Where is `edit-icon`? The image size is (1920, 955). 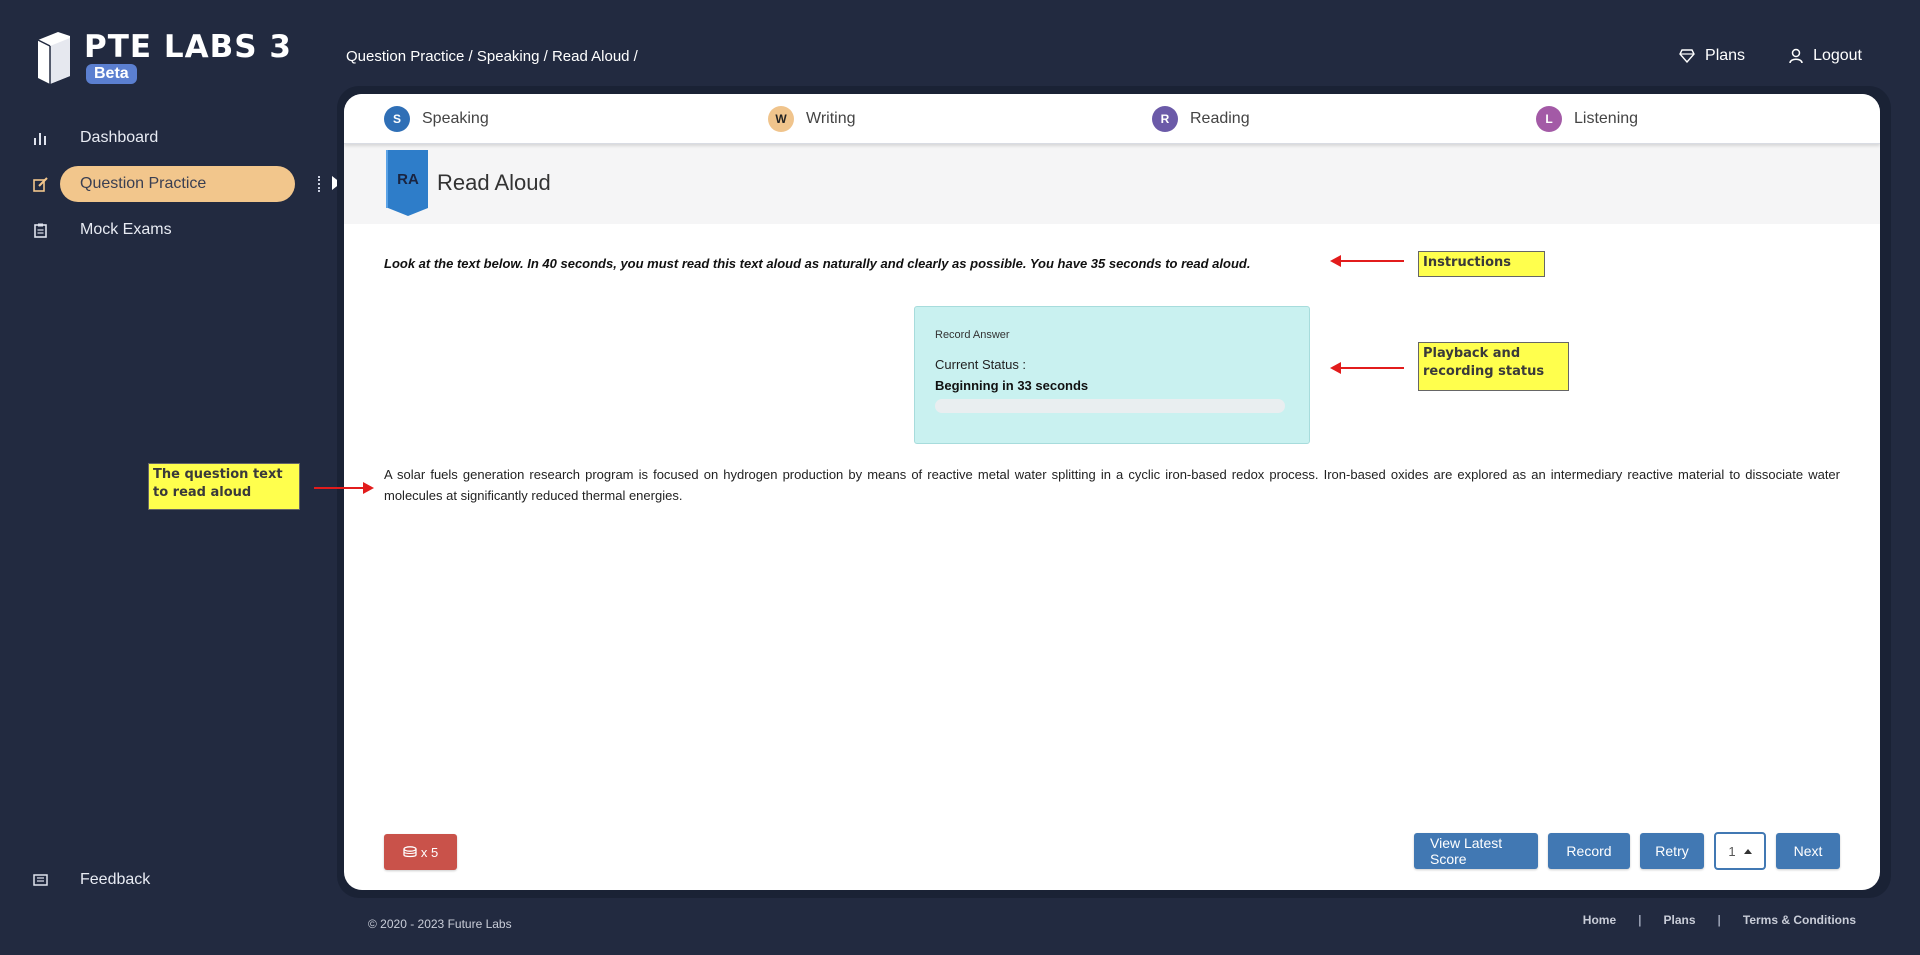
edit-icon is located at coordinates (40, 184).